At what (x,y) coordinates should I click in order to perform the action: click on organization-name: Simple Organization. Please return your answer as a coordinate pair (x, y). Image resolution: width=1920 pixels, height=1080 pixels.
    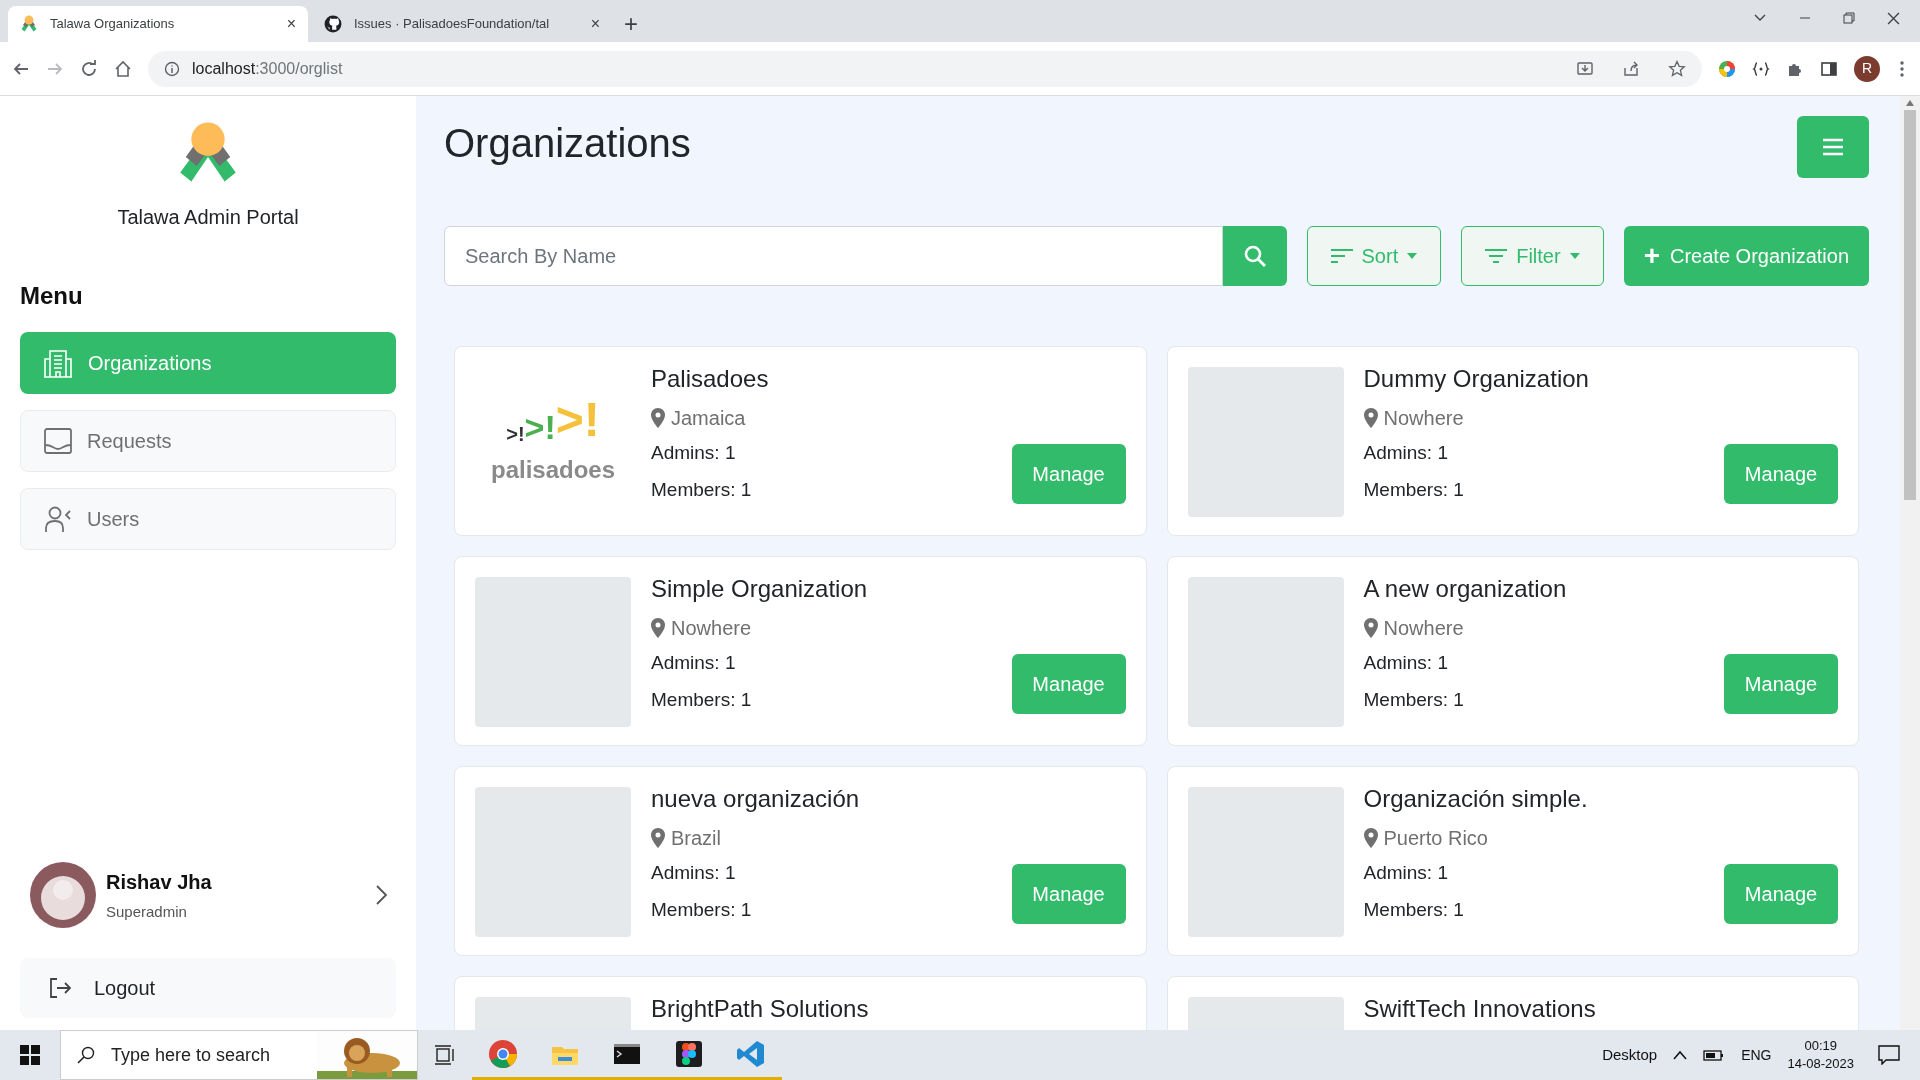
    Looking at the image, I should click on (760, 589).